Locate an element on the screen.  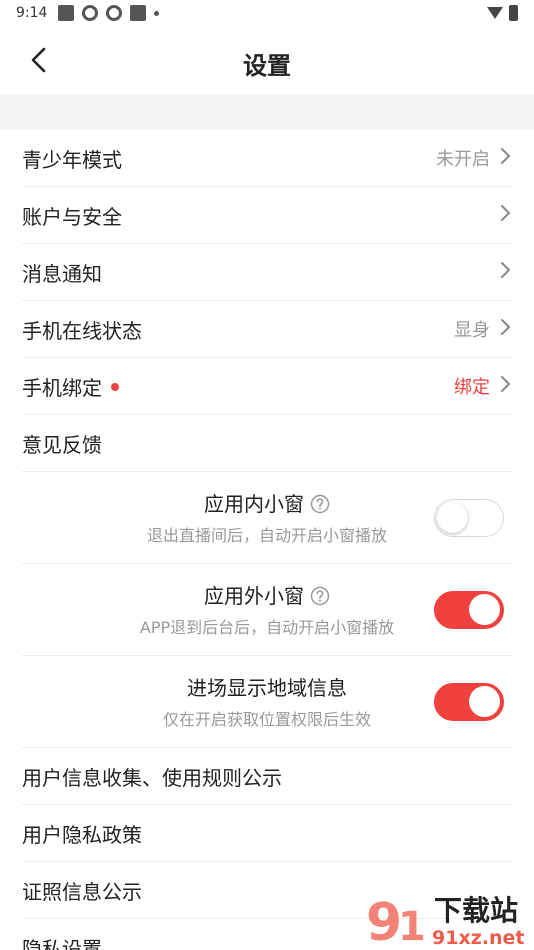
settings-row-in-app-window: 应用内小窗 退出直播间后，自动开启小窗播放 is located at coordinates (267, 518).